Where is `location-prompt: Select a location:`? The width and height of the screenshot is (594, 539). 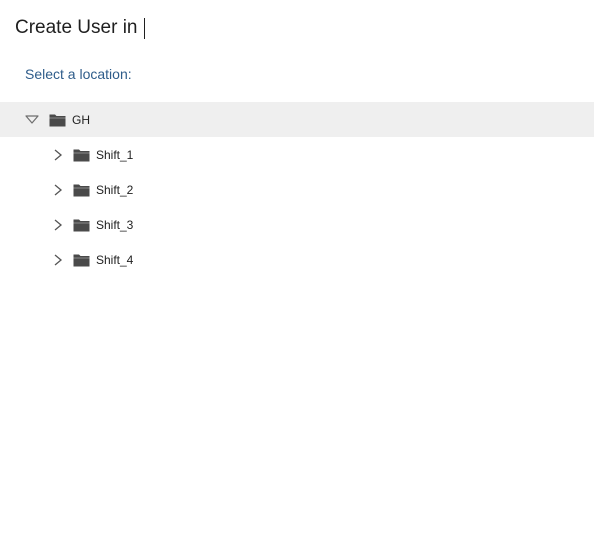 location-prompt: Select a location: is located at coordinates (78, 74).